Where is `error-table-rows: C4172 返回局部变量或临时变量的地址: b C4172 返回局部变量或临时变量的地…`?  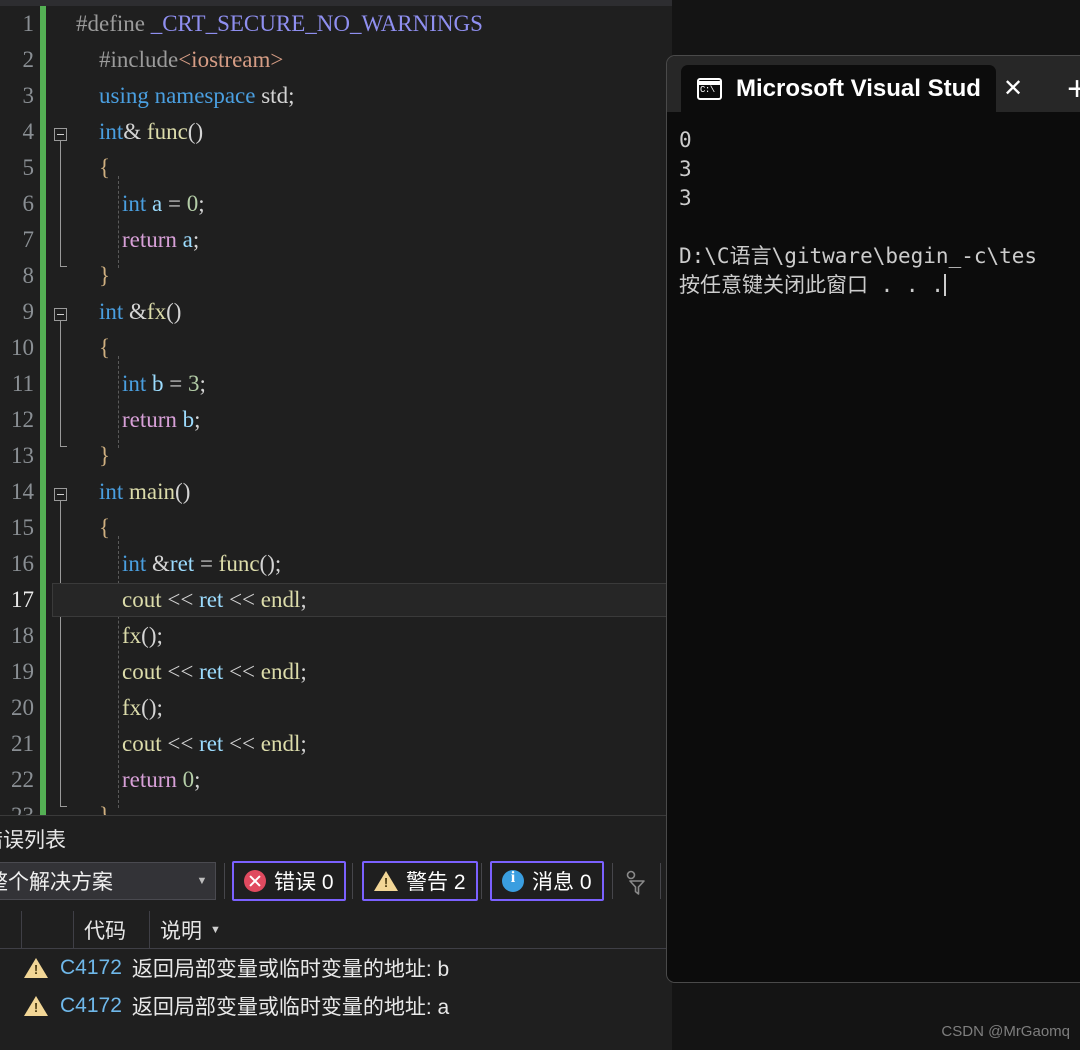
error-table-rows: C4172 返回局部变量或临时变量的地址: b C4172 返回局部变量或临时变量的地… is located at coordinates (336, 987).